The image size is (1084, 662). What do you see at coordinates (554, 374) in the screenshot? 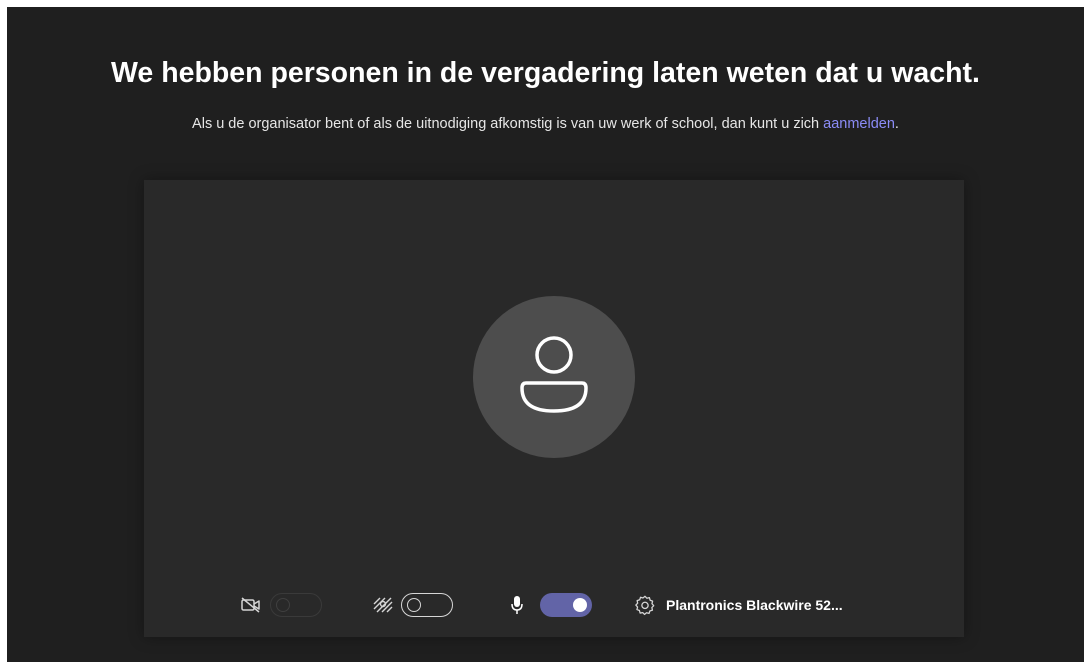
I see `person-icon` at bounding box center [554, 374].